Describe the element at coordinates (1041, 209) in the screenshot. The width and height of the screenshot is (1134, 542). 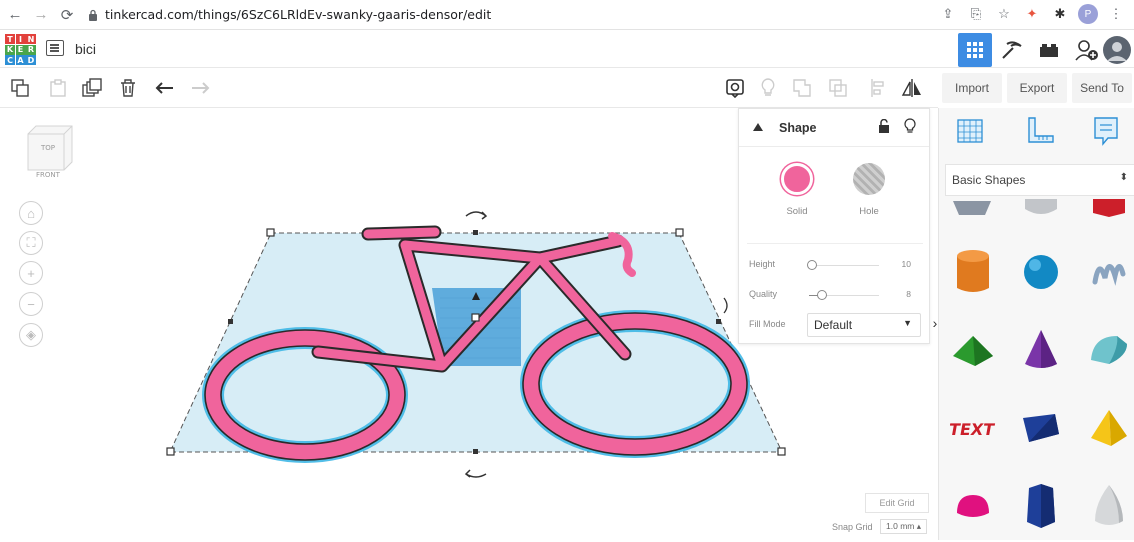
I see `shape-cylinder-gray` at that location.